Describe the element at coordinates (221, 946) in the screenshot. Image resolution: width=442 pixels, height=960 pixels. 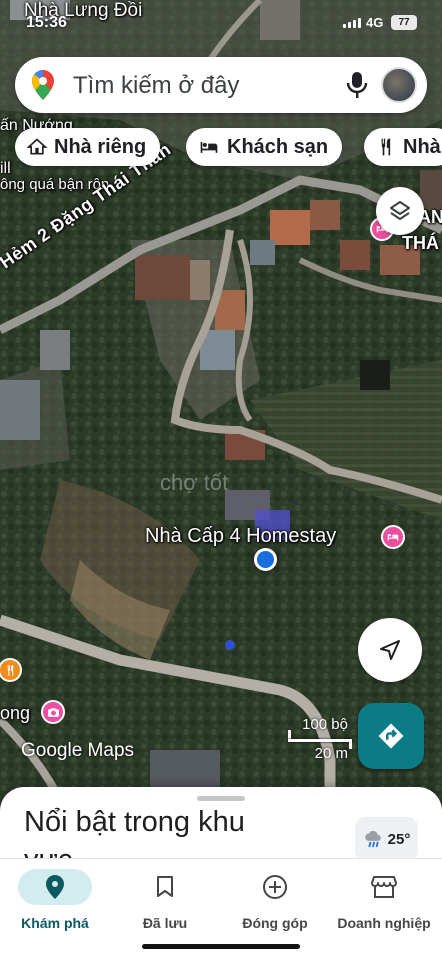
I see `home-indicator` at that location.